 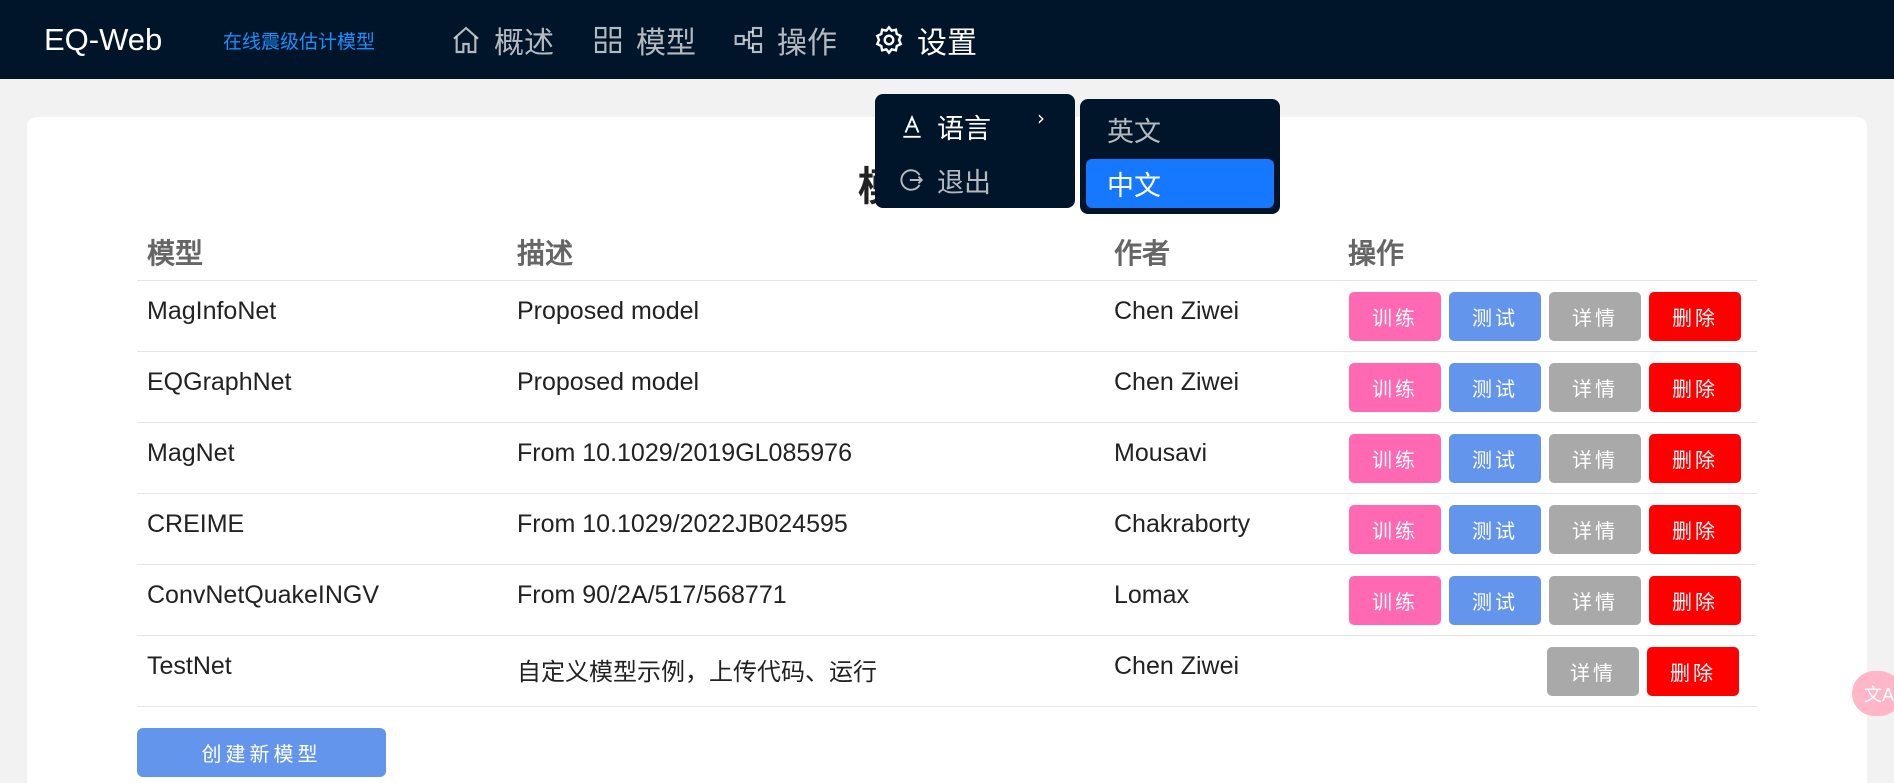 What do you see at coordinates (889, 40) in the screenshot?
I see `gear-icon` at bounding box center [889, 40].